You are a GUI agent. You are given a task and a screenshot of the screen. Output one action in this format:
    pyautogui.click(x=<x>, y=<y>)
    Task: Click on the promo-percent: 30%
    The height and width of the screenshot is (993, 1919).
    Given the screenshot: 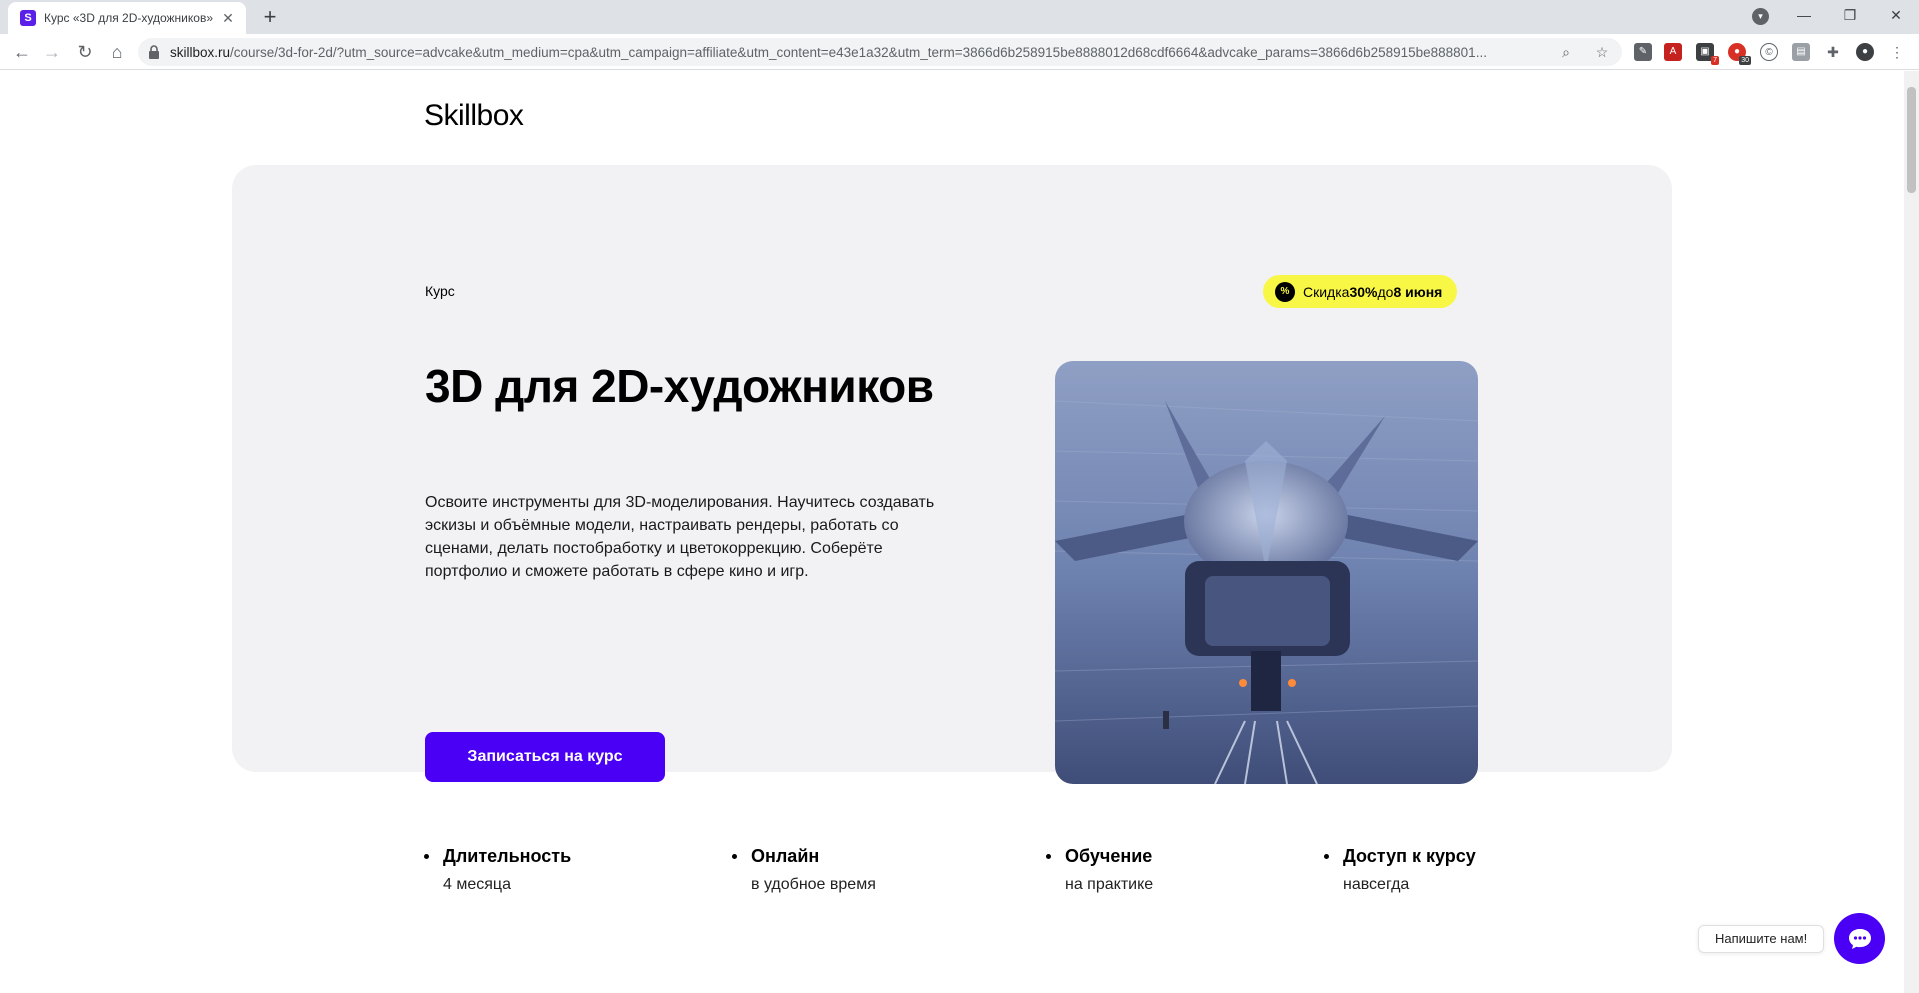 What is the action you would take?
    pyautogui.click(x=1363, y=291)
    